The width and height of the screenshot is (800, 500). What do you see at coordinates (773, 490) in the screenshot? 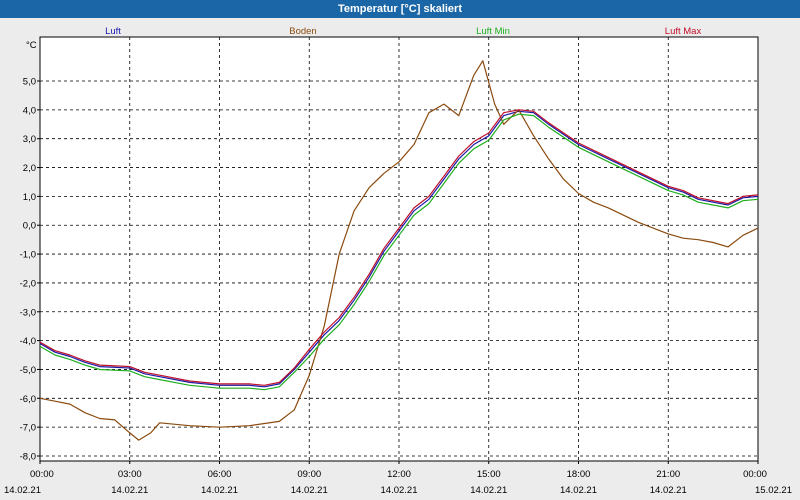
I see `x-tick-date-label: 15.02.21` at bounding box center [773, 490].